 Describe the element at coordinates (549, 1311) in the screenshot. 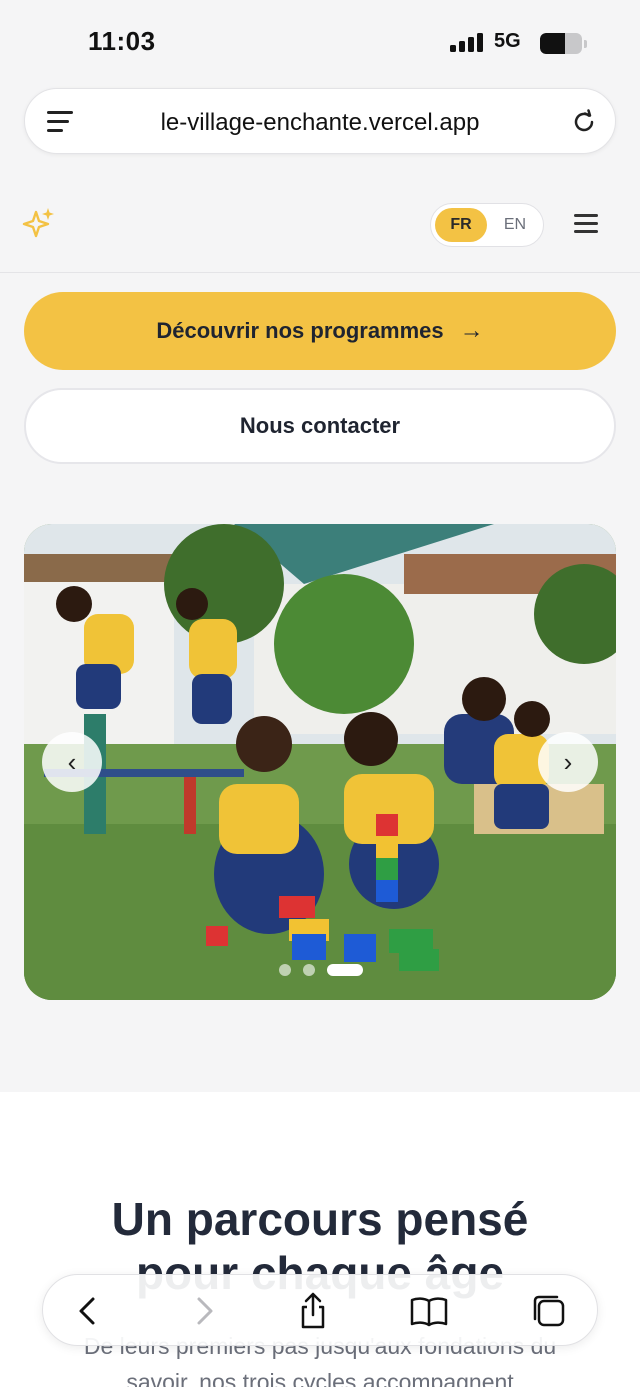

I see `tabs-icon` at that location.